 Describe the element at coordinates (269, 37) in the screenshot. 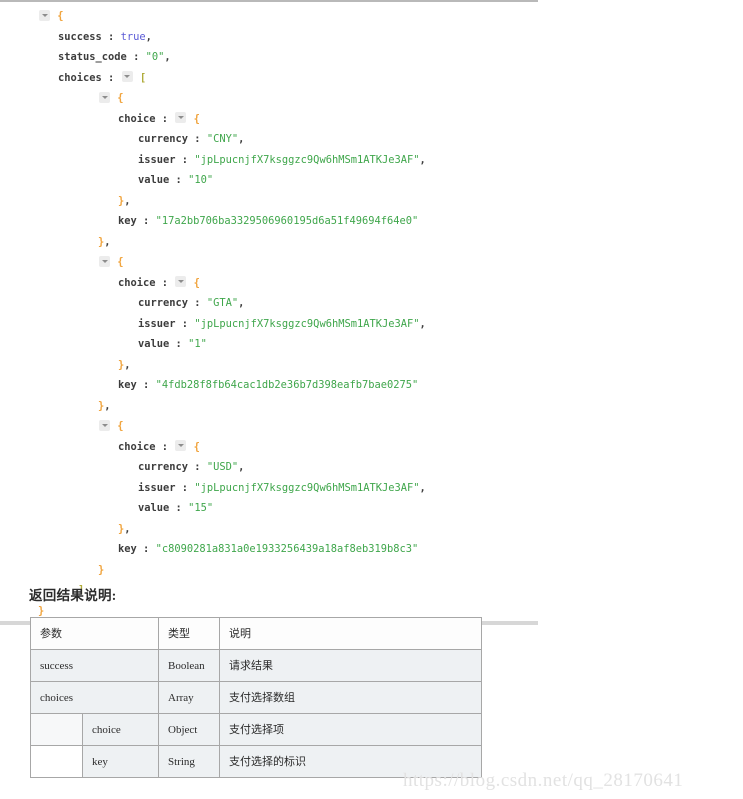

I see `json-line: success : true,` at that location.